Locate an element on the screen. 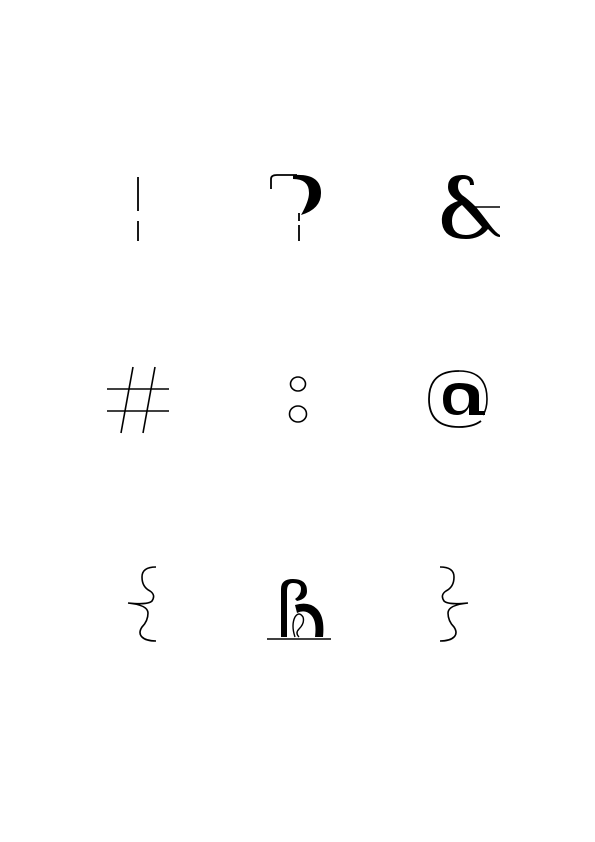  glyph-at-sign is located at coordinates (458, 400).